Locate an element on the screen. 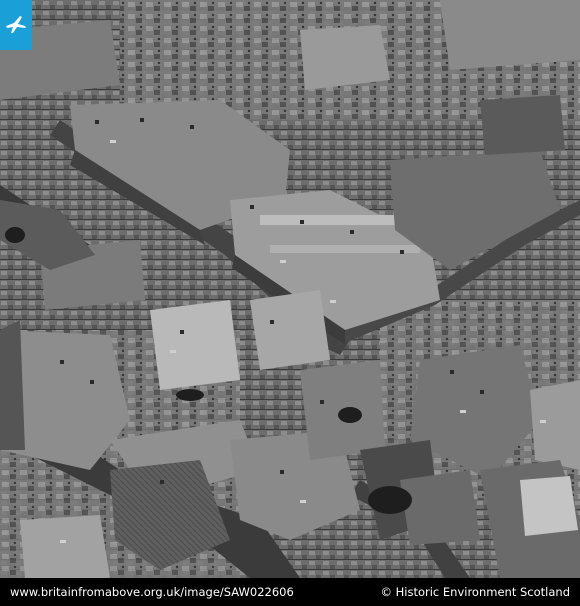  airplane-icon is located at coordinates (16, 24).